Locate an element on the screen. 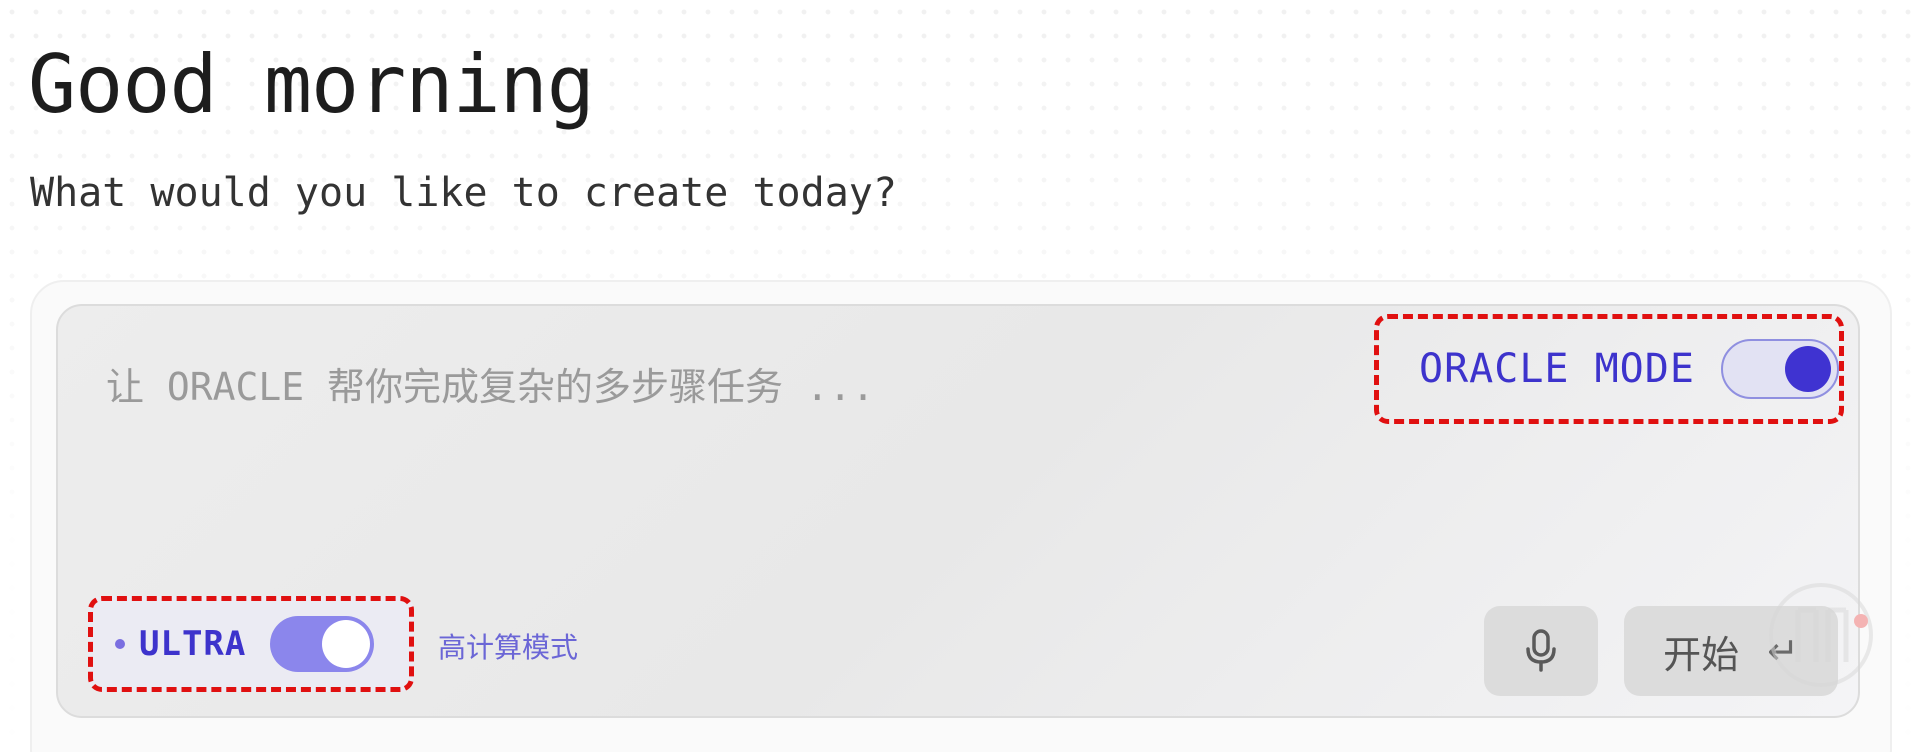  notification-dot is located at coordinates (1861, 621).